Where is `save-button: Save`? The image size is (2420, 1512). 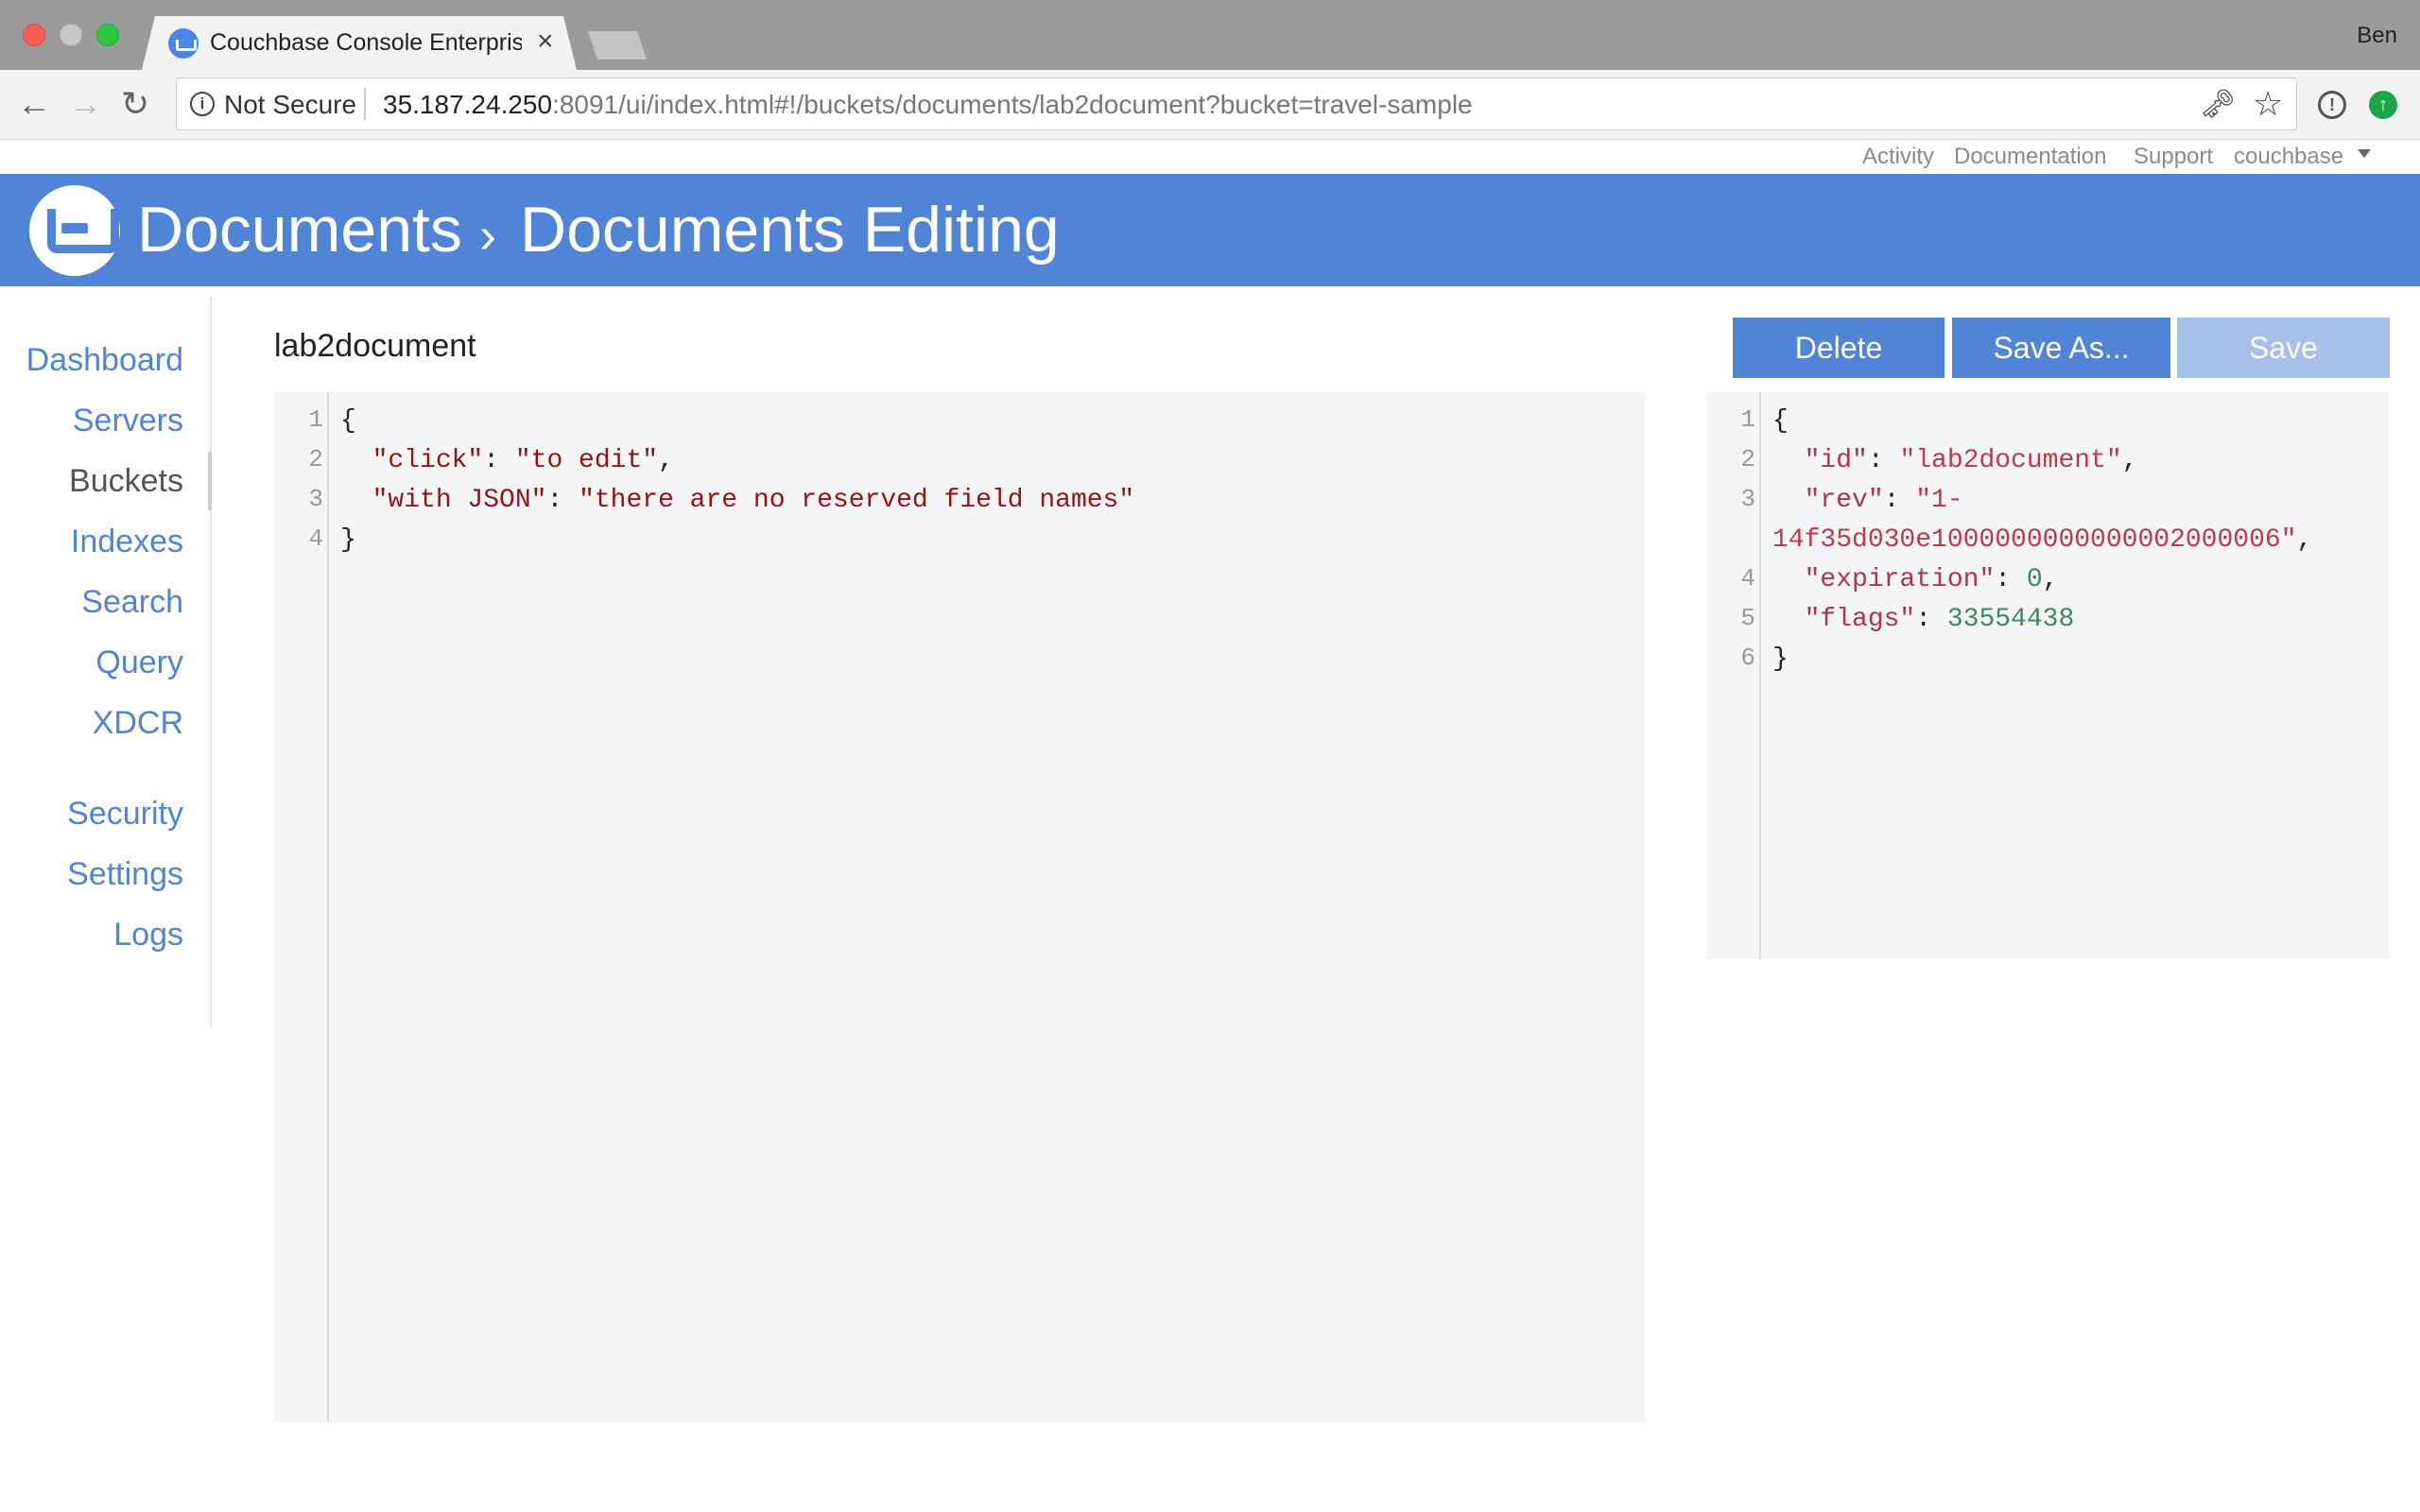
save-button: Save is located at coordinates (2283, 348).